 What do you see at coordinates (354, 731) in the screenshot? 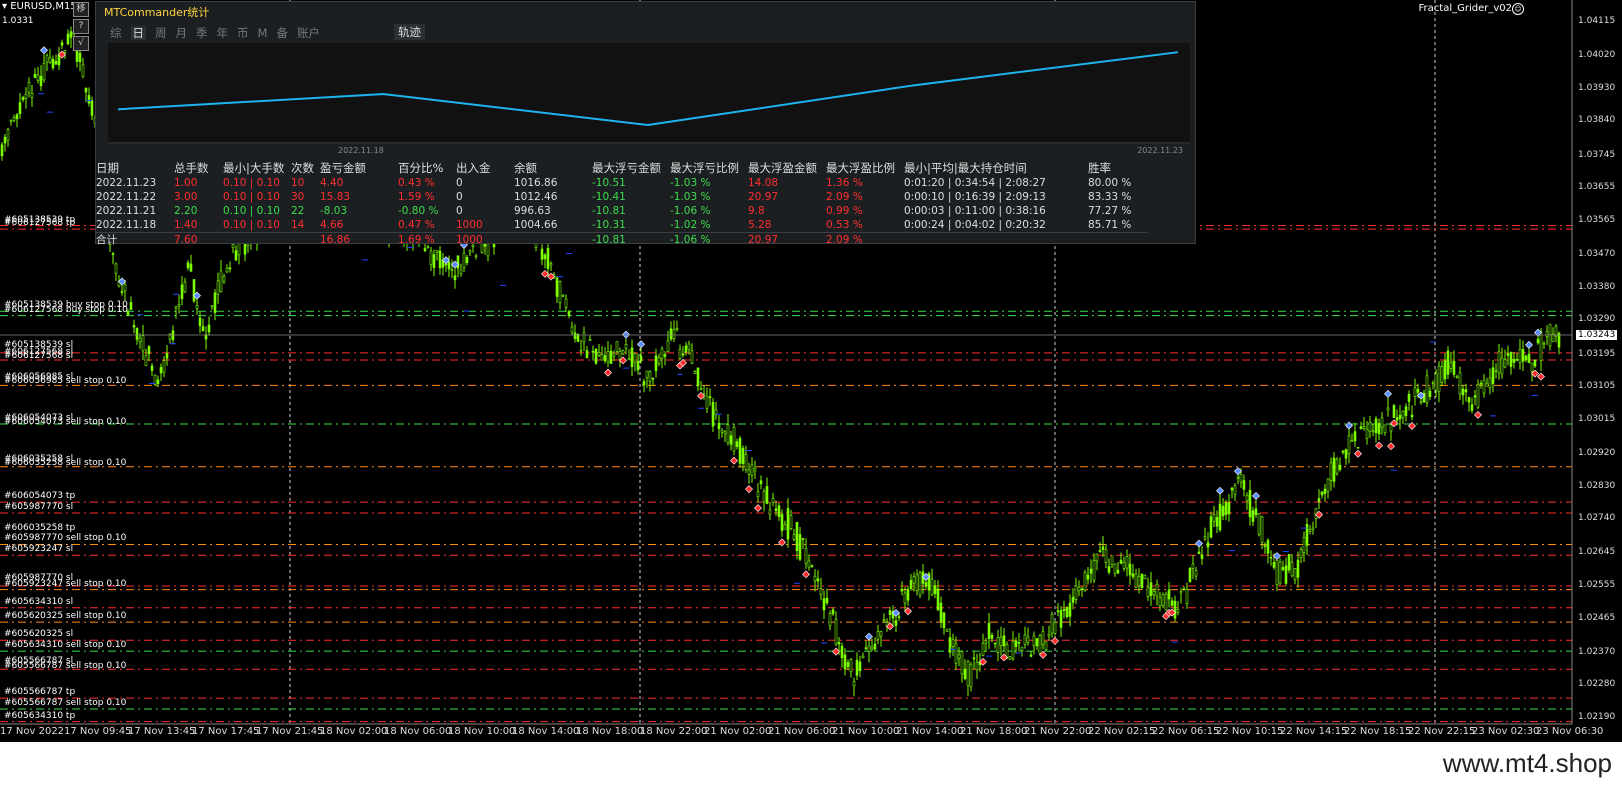
I see `time-label: 18 Nov 02:00` at bounding box center [354, 731].